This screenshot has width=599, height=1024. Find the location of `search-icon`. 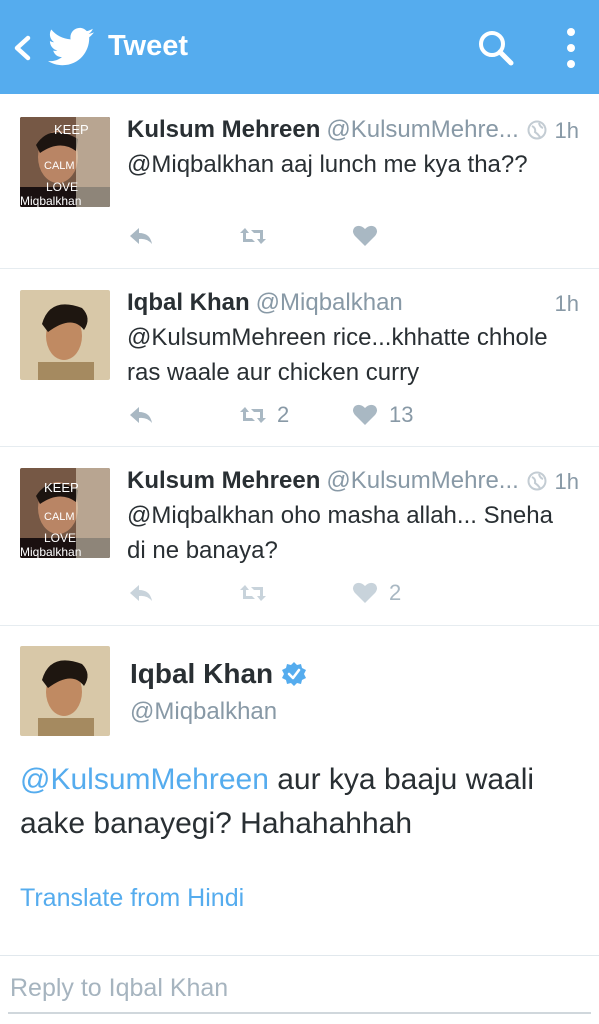

search-icon is located at coordinates (496, 48).